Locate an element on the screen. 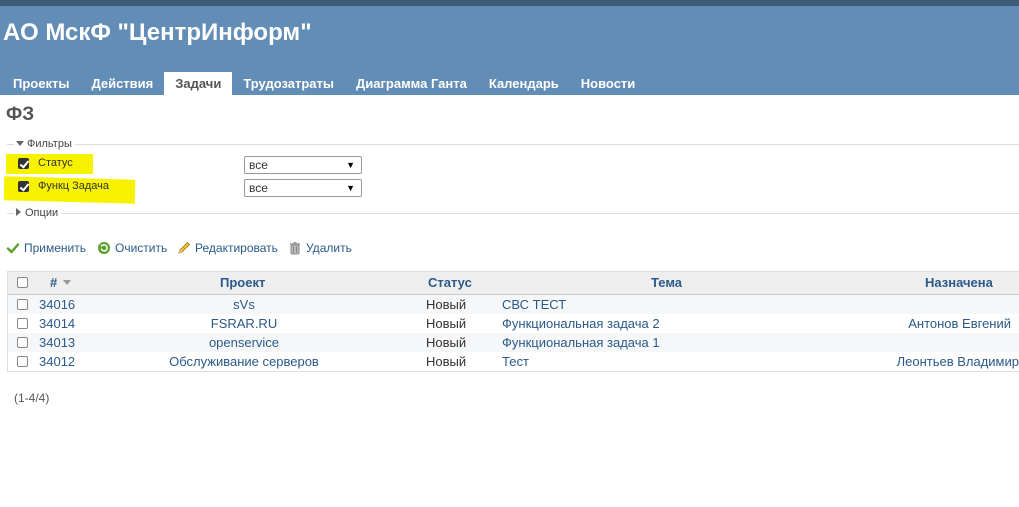 This screenshot has width=1019, height=507. subject-link: Функциональная задача 2 is located at coordinates (581, 323).